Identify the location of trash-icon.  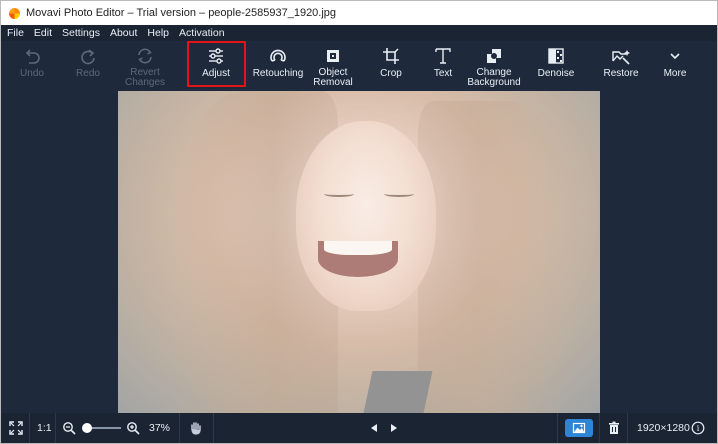
(614, 427).